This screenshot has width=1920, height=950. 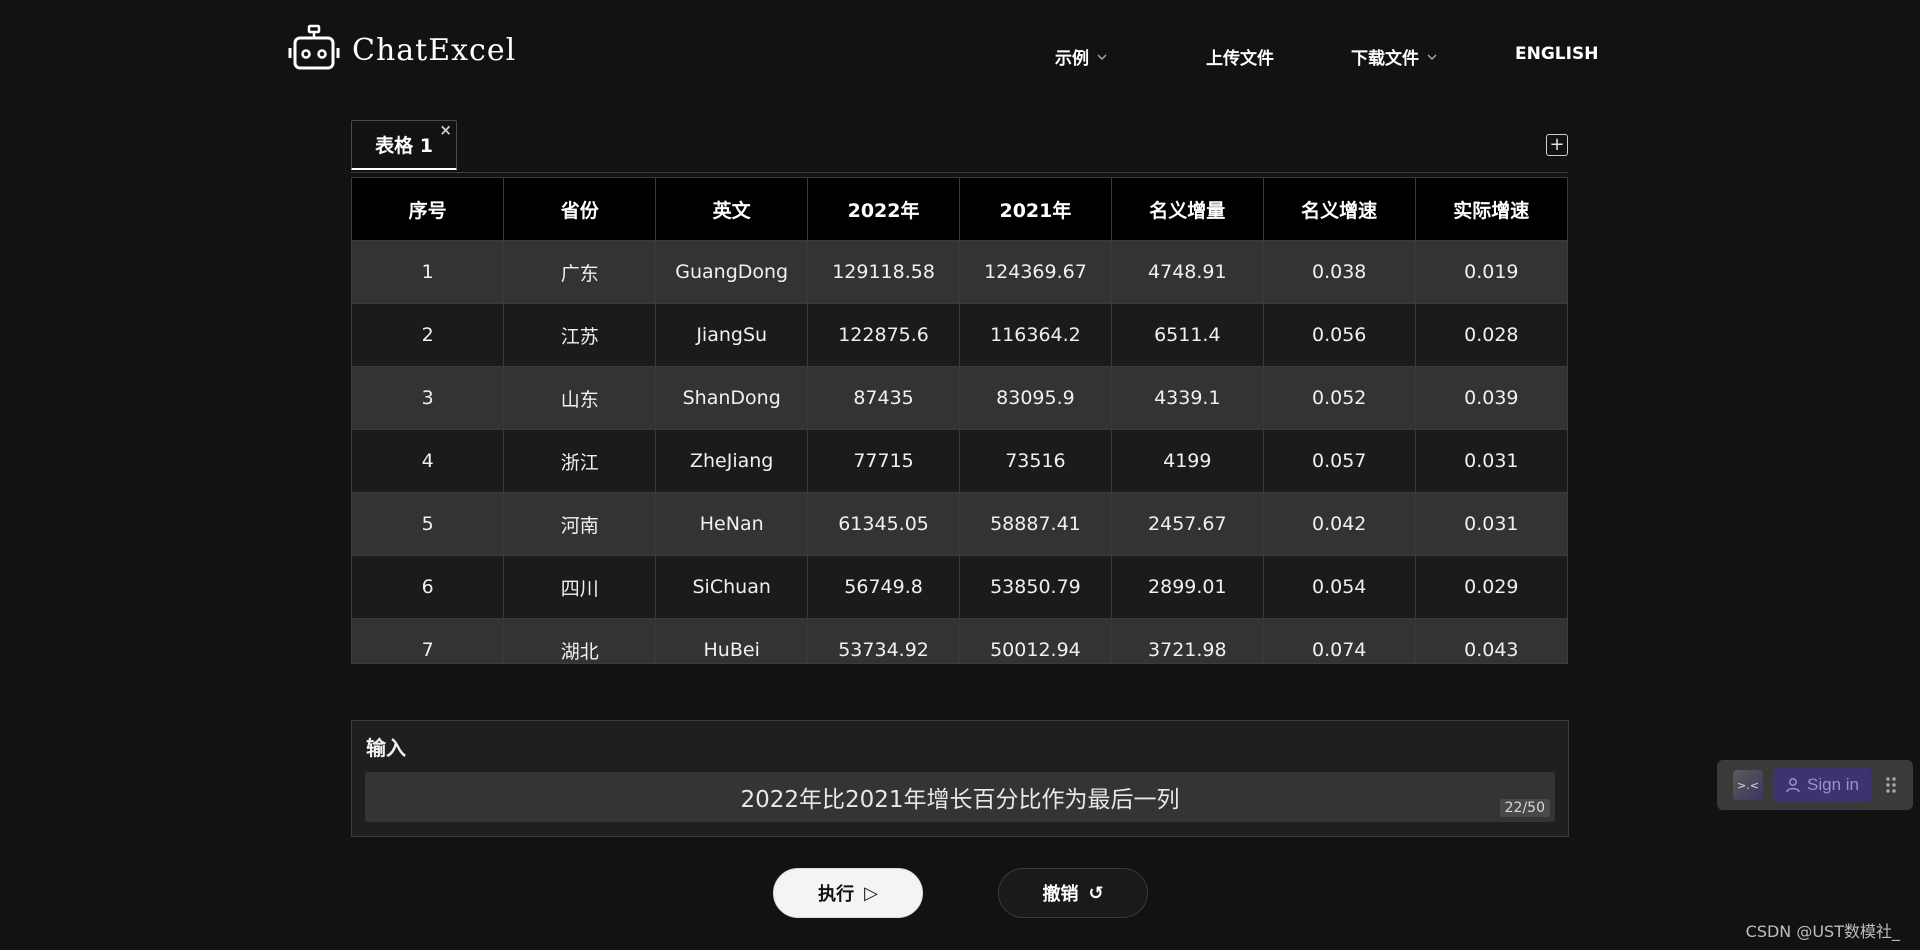 I want to click on run-button-label: 执行, so click(x=836, y=894).